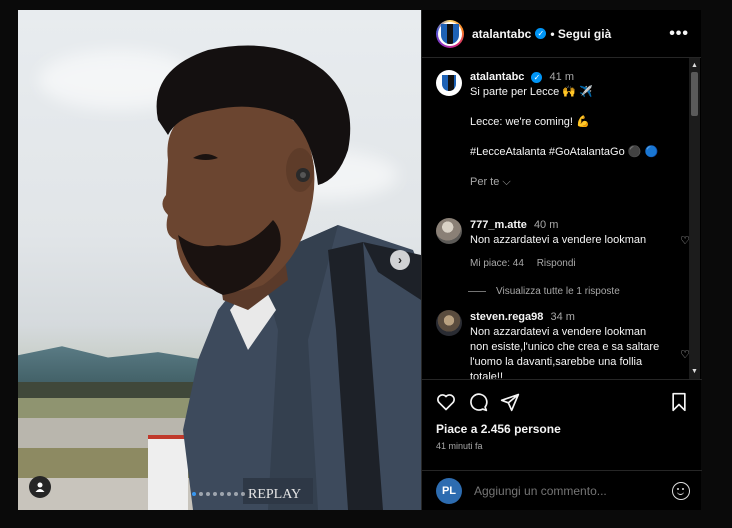 The width and height of the screenshot is (732, 528). Describe the element at coordinates (498, 225) in the screenshot. I see `comment-username: 777_m.atte` at that location.